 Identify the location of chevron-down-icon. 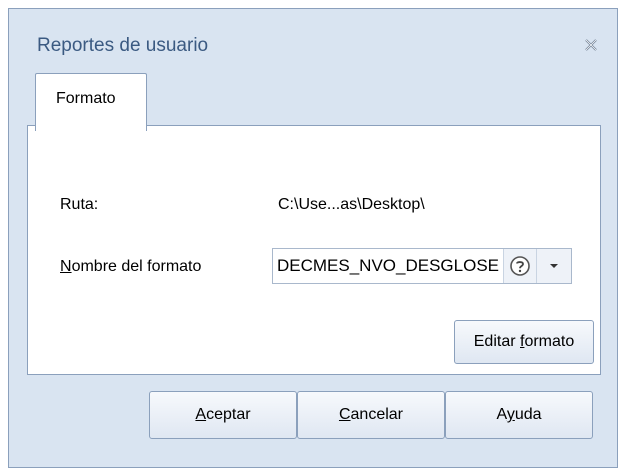
(554, 266).